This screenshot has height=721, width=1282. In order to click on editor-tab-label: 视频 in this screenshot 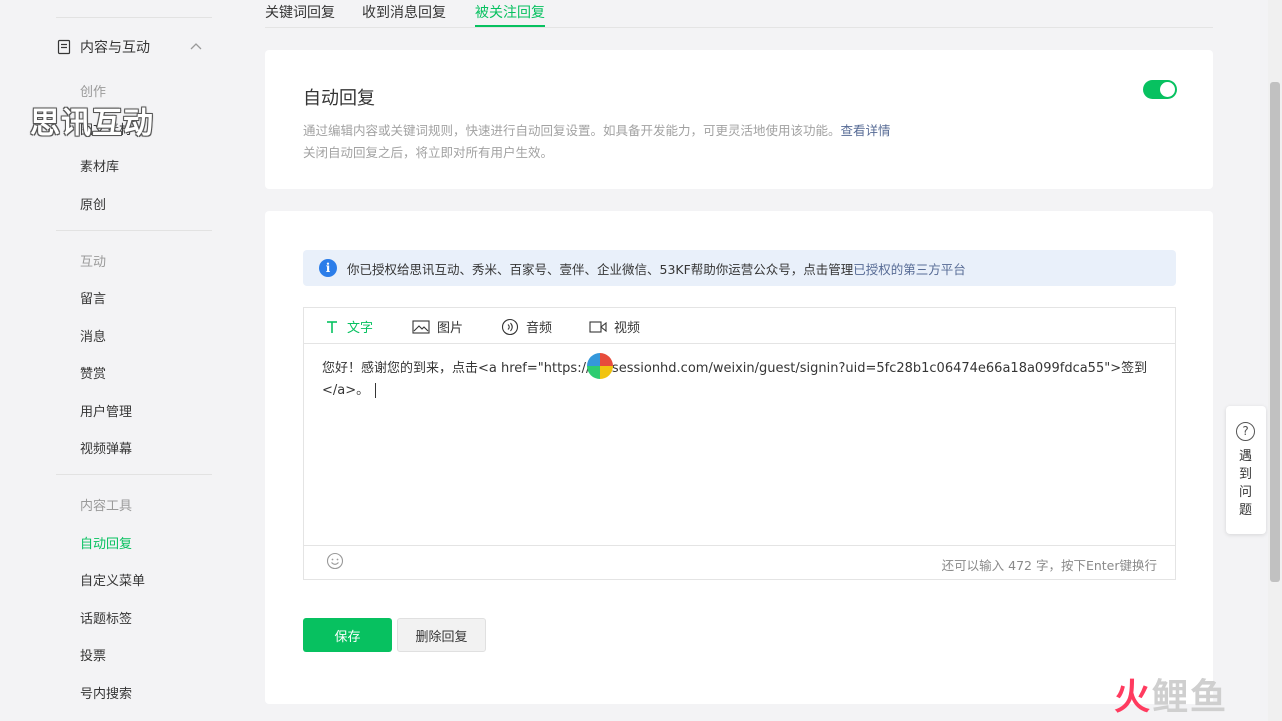, I will do `click(627, 328)`.